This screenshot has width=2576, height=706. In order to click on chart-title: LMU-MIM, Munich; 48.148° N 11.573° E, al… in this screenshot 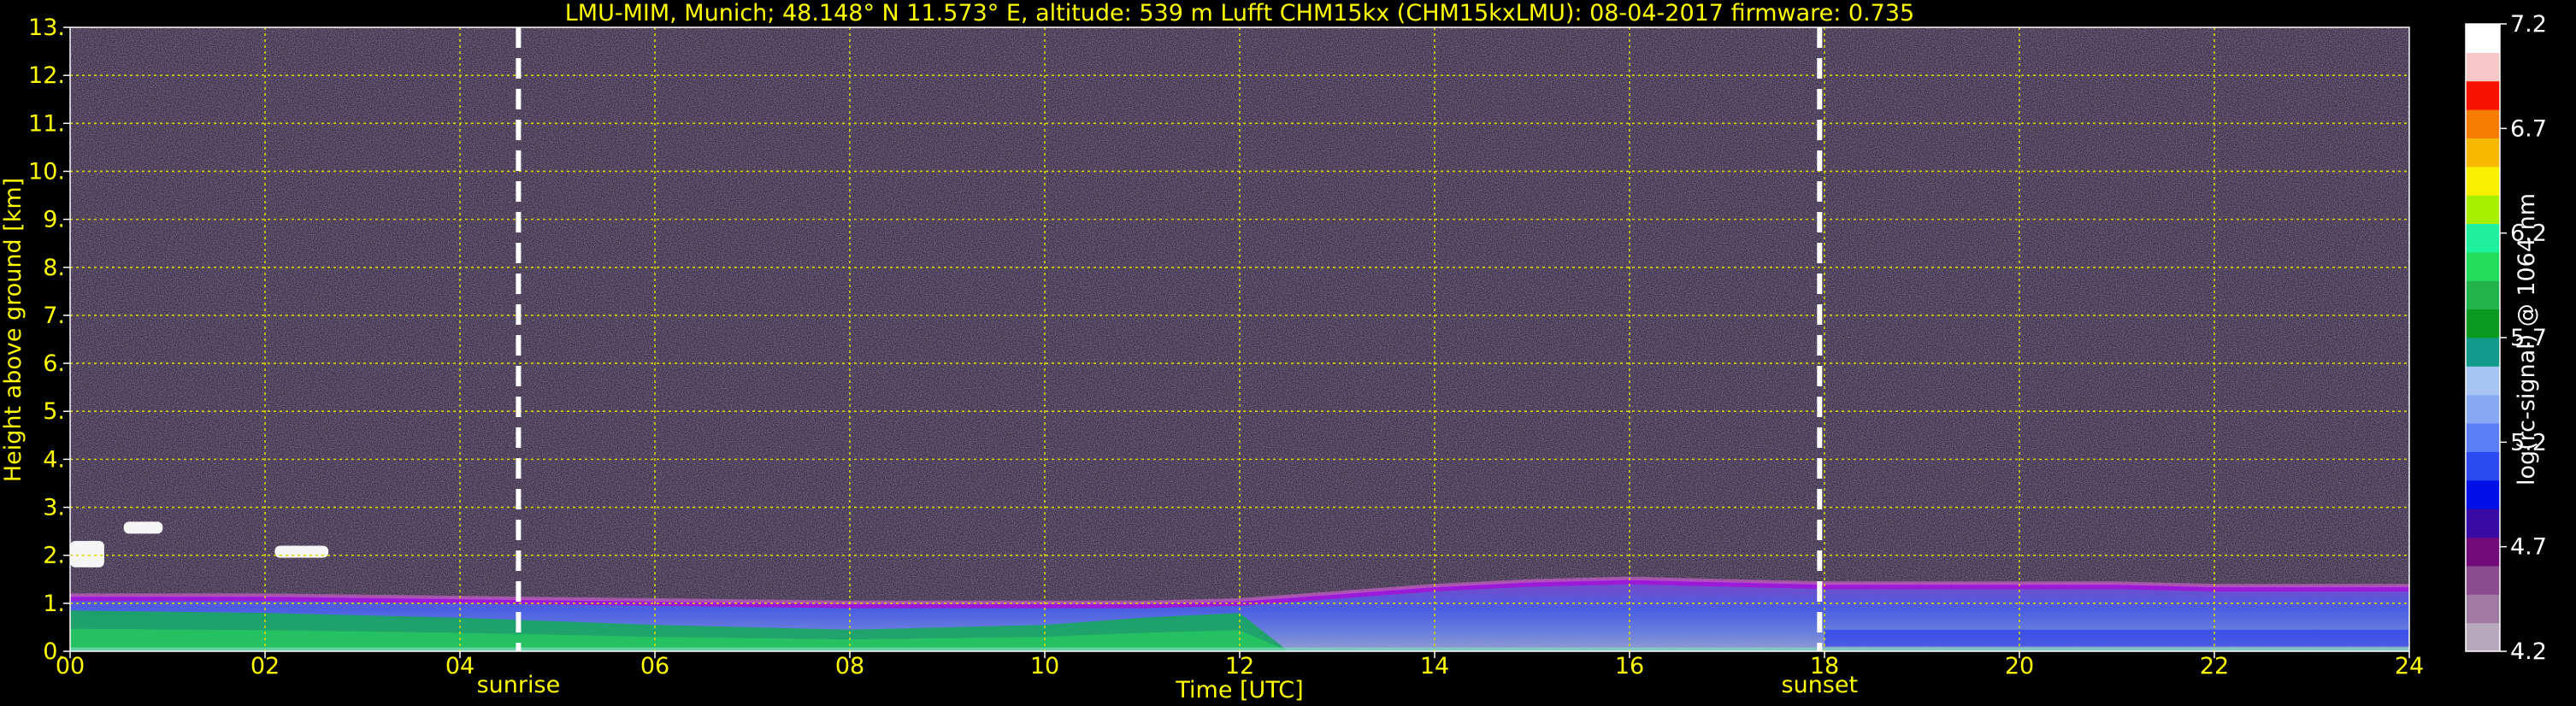, I will do `click(1239, 13)`.